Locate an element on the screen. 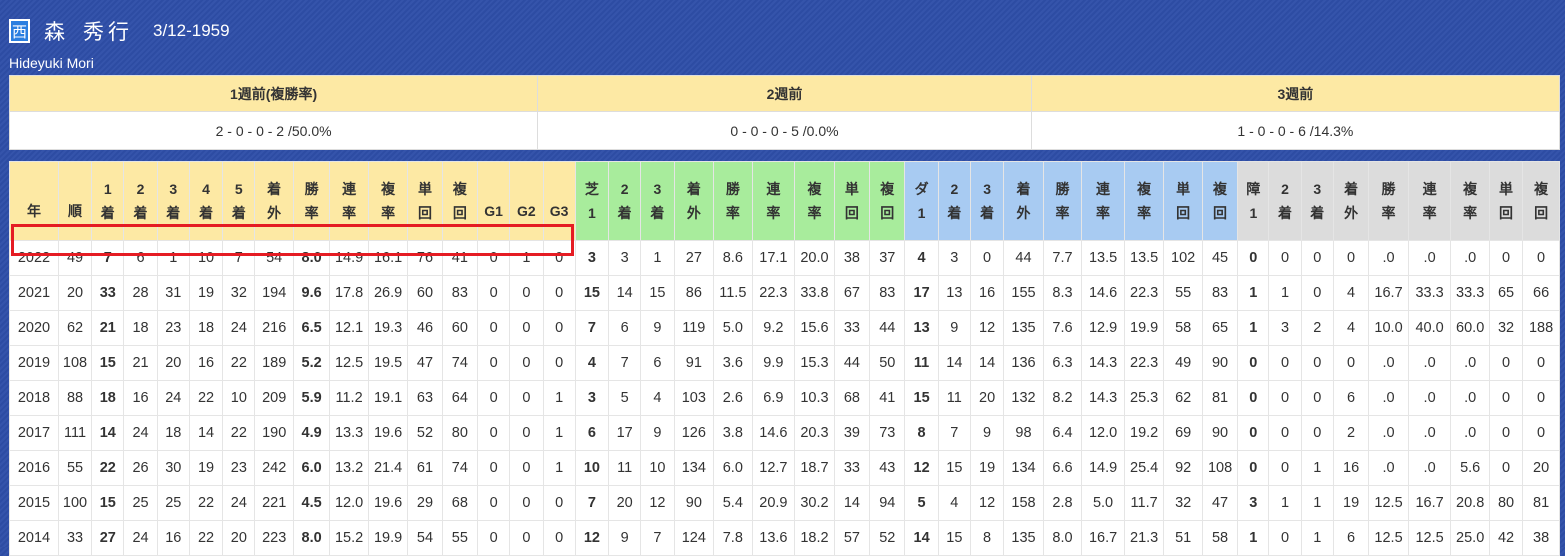 The width and height of the screenshot is (1565, 556). table-cell: 16 is located at coordinates (1351, 468).